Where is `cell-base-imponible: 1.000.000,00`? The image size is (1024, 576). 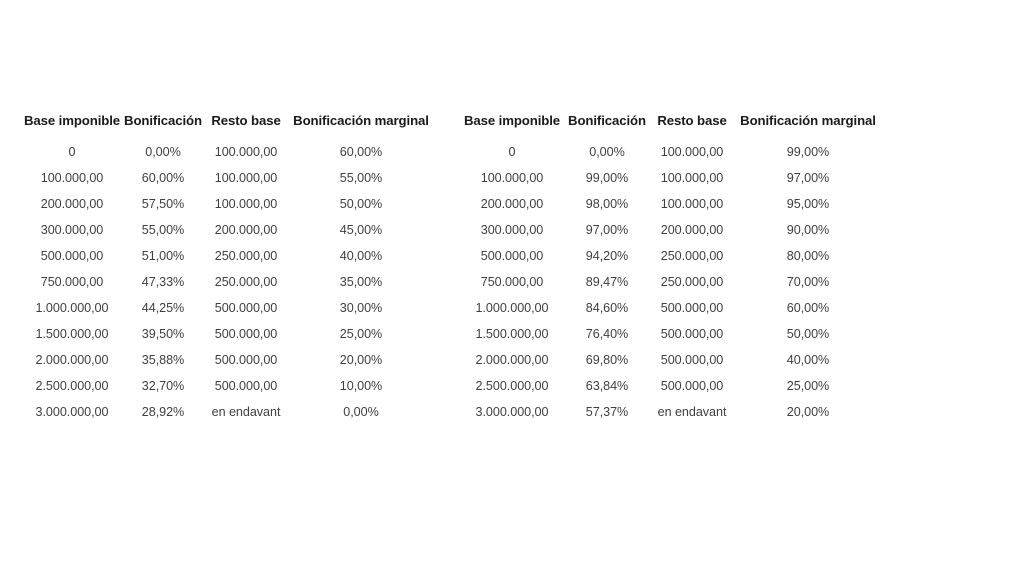 cell-base-imponible: 1.000.000,00 is located at coordinates (72, 308).